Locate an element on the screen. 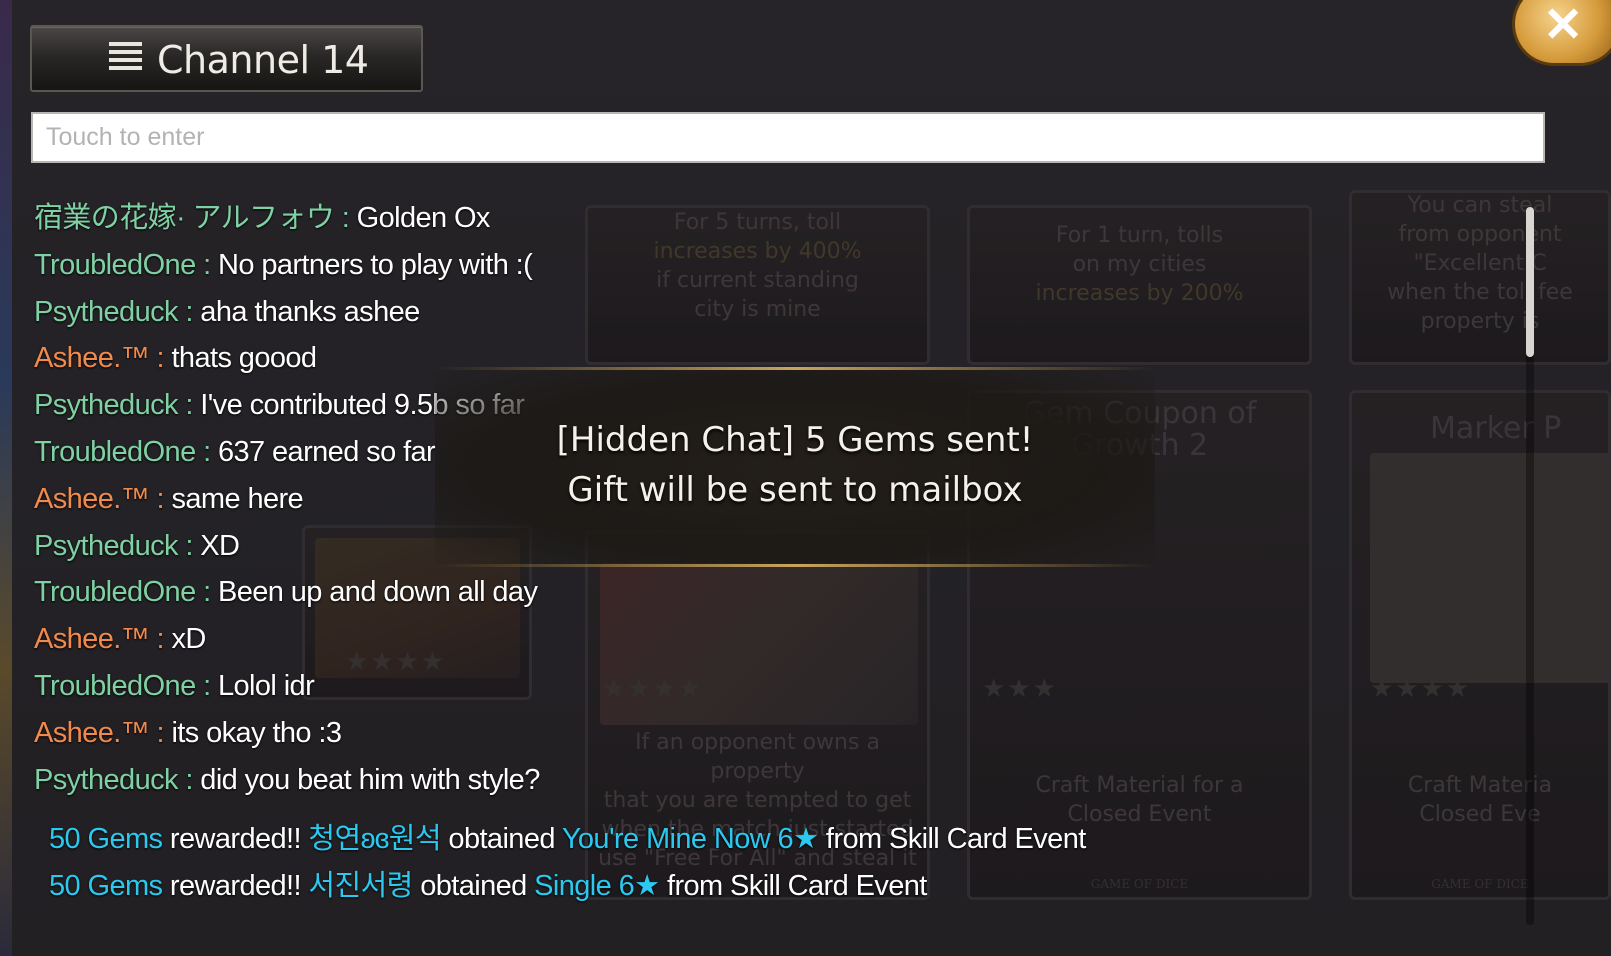 The width and height of the screenshot is (1611, 956). chat-text: its okay tho :3 is located at coordinates (256, 732).